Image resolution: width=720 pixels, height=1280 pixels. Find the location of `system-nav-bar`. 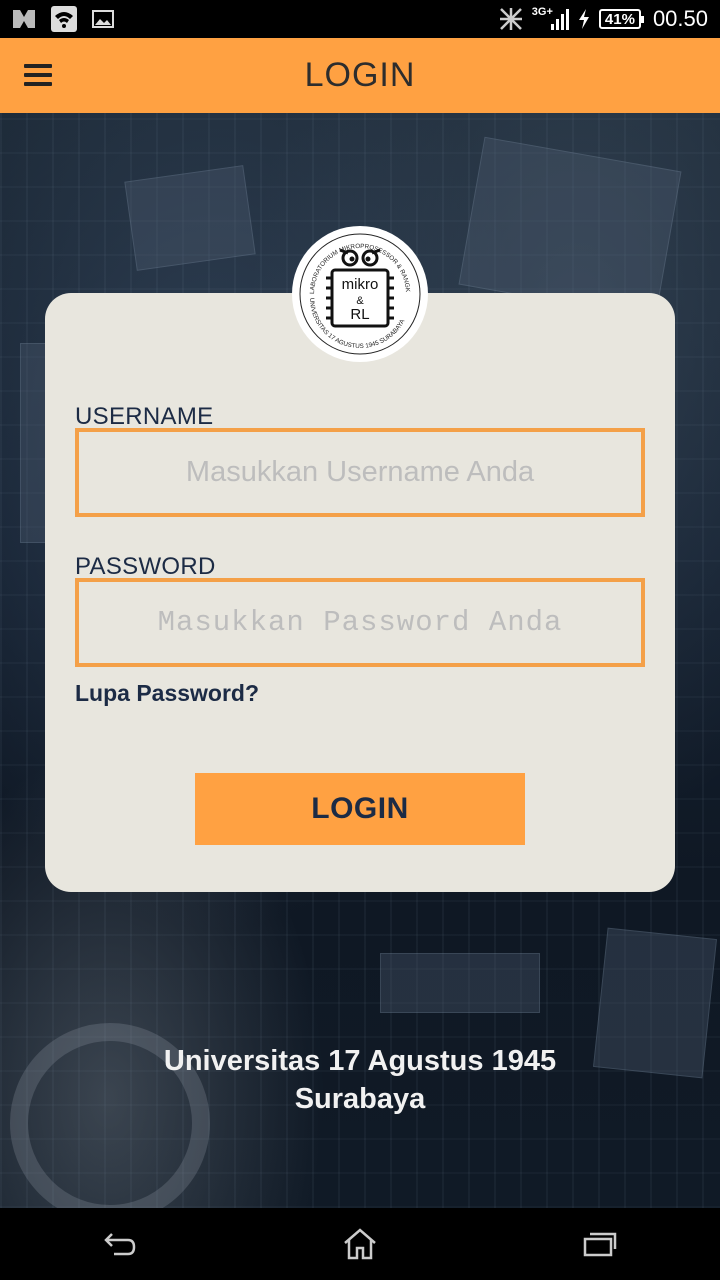

system-nav-bar is located at coordinates (360, 1244).